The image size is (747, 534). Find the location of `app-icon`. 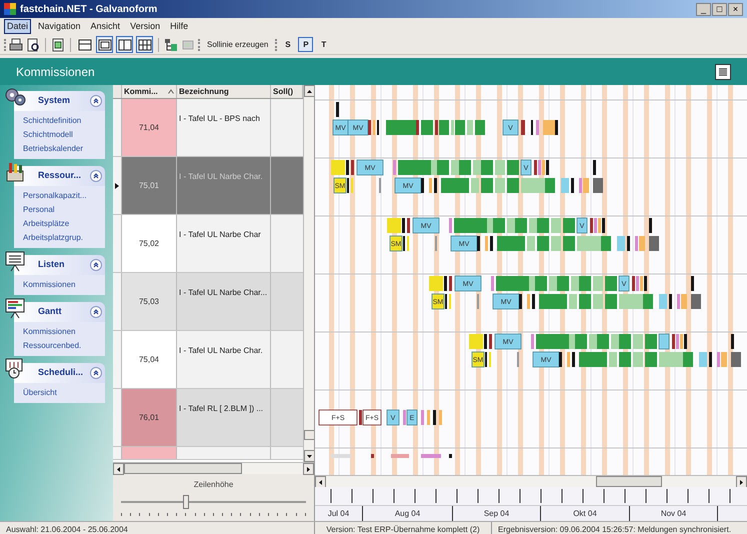

app-icon is located at coordinates (10, 9).